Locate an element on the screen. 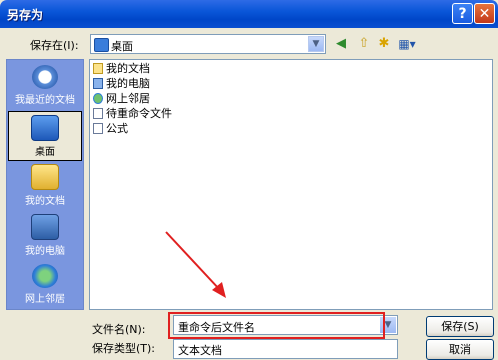 The height and width of the screenshot is (360, 498). filetype-value: 文本文档 is located at coordinates (200, 350).